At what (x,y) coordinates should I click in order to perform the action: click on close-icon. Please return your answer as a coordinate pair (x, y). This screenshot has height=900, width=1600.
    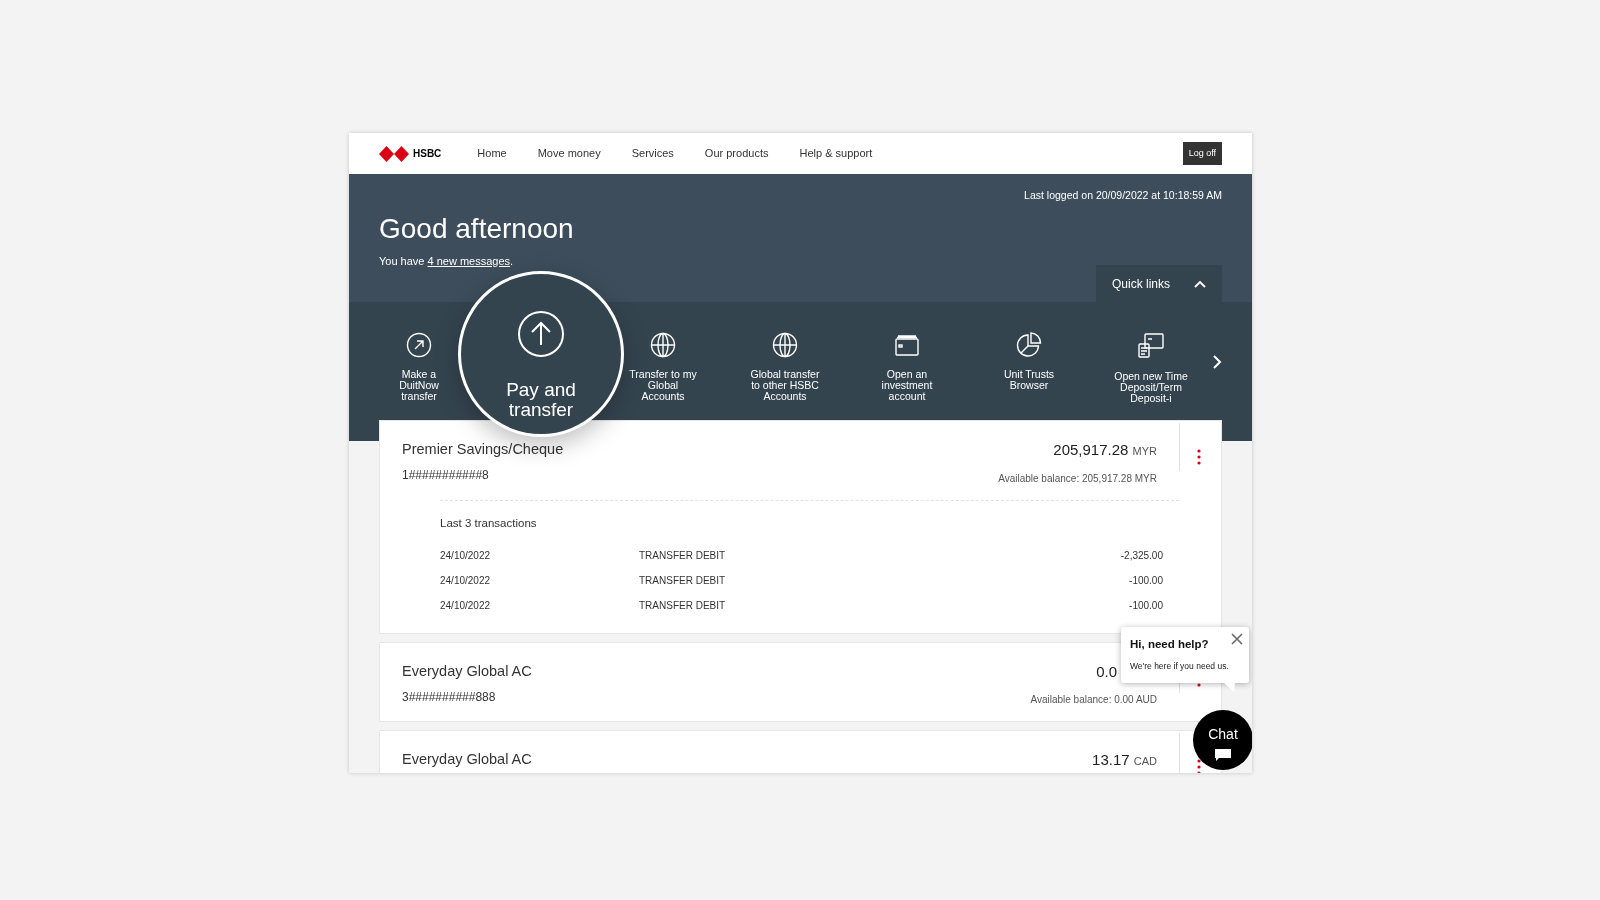
    Looking at the image, I should click on (1237, 639).